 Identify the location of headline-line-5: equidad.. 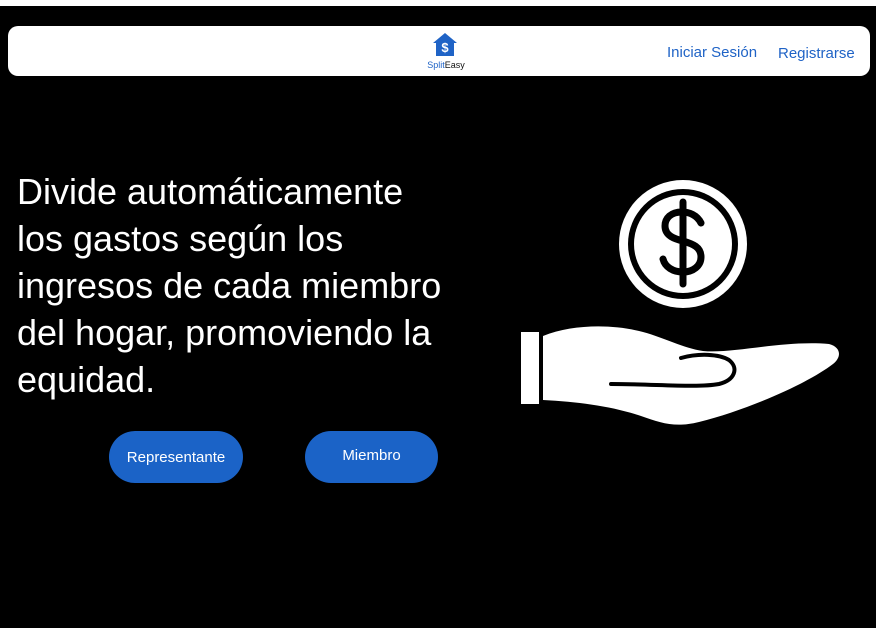
(86, 379).